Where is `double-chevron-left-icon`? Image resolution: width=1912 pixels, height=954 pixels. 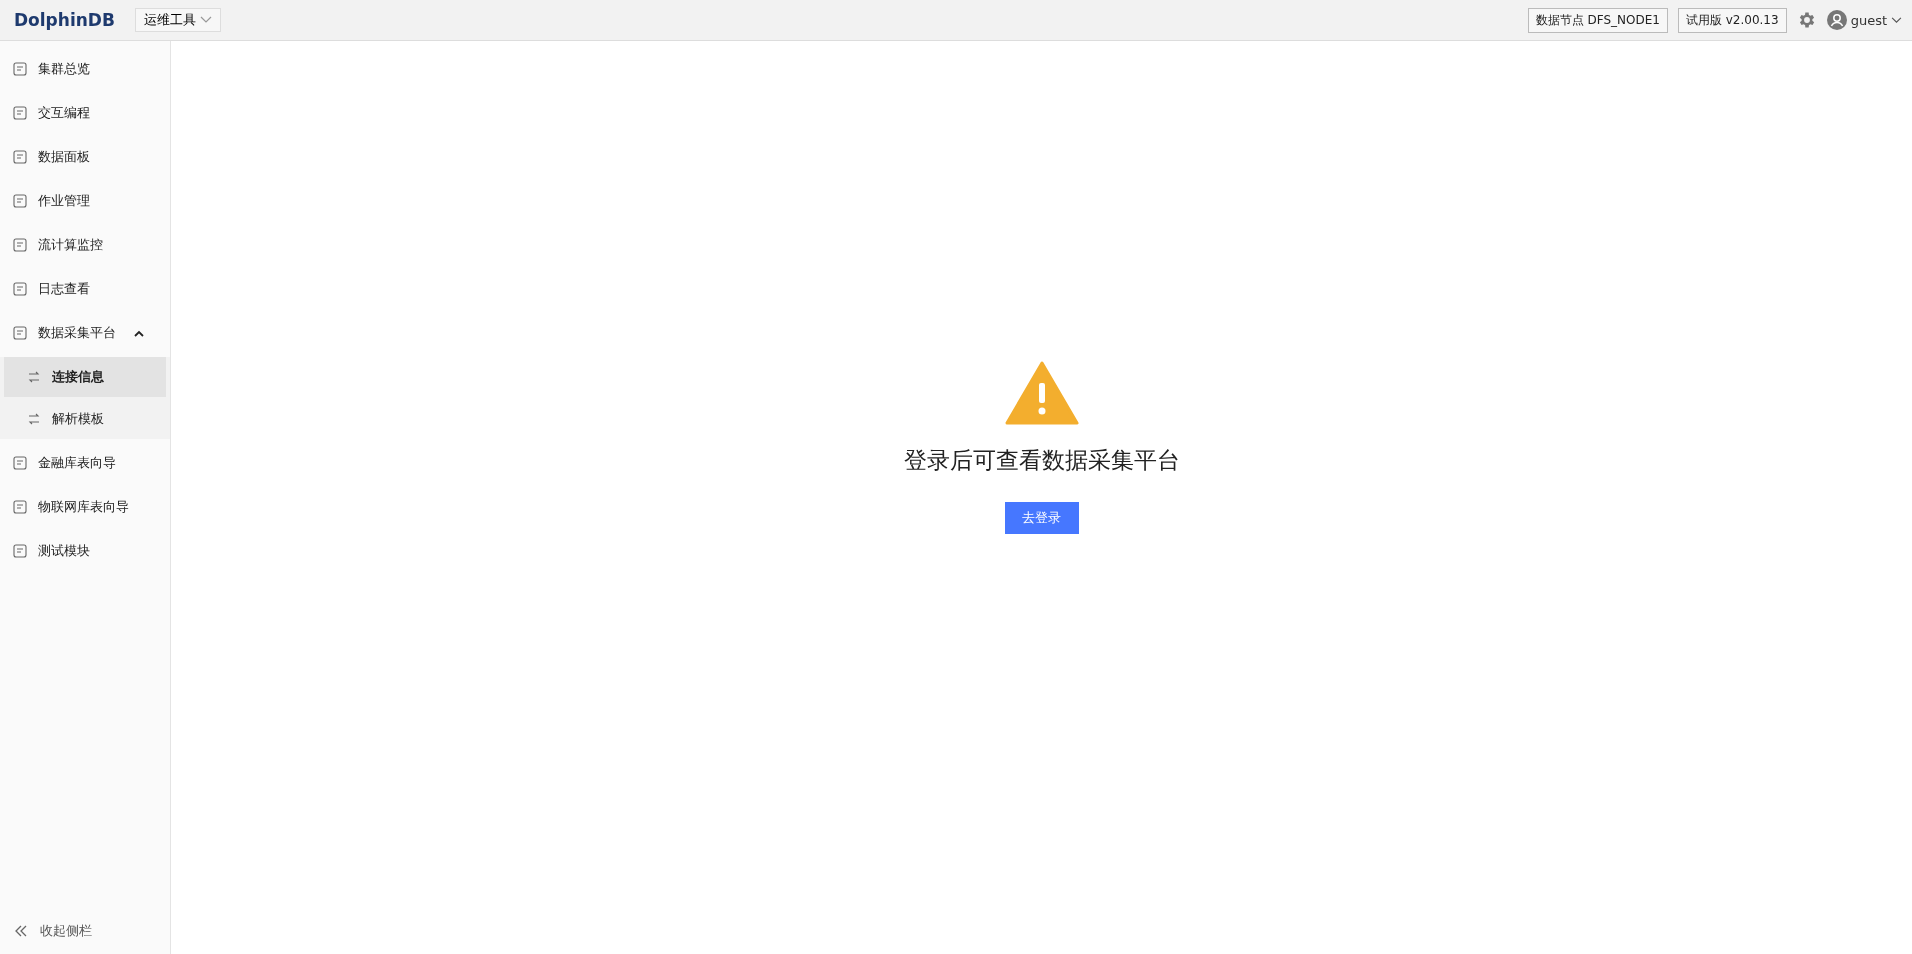
double-chevron-left-icon is located at coordinates (21, 931).